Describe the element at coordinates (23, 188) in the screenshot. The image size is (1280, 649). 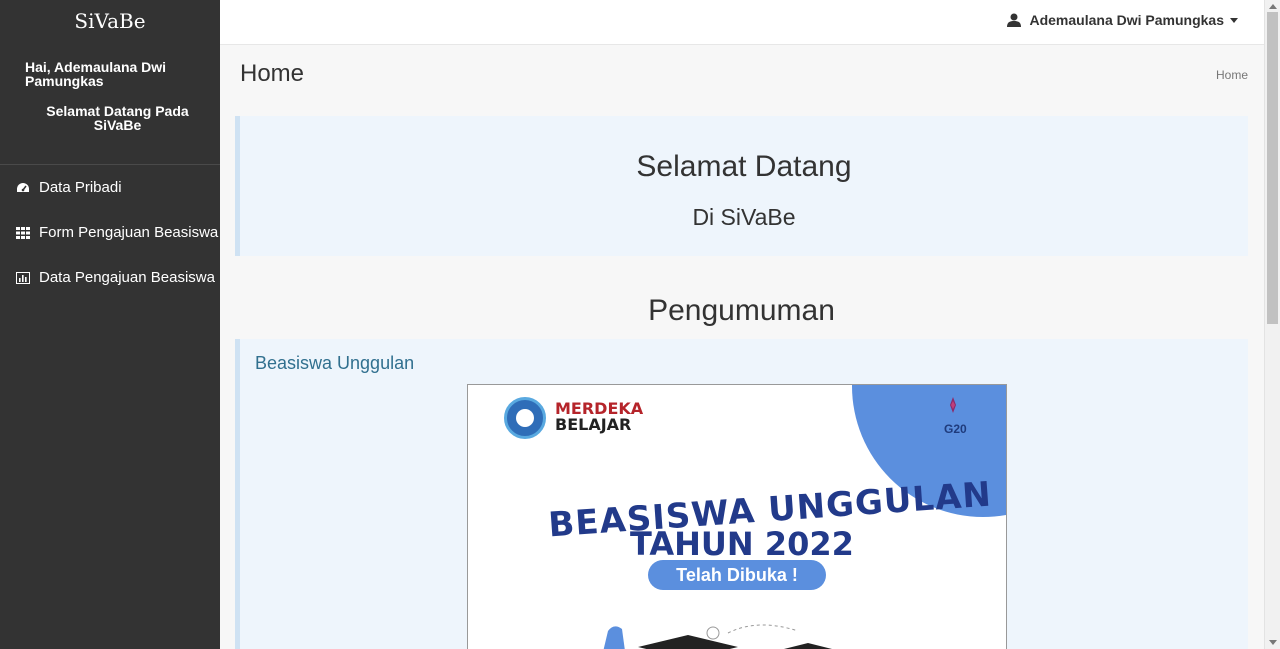
I see `dashboard-icon` at that location.